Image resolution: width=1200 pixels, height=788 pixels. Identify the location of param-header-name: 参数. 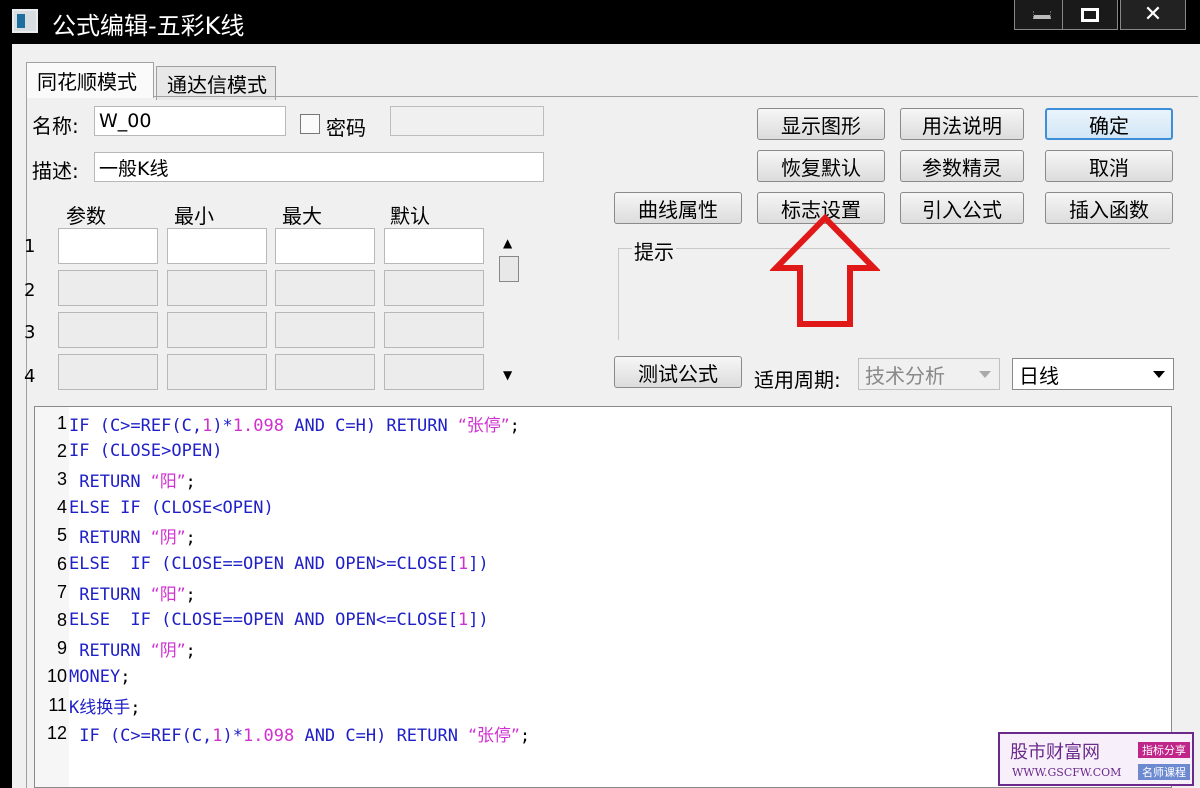
(86, 216).